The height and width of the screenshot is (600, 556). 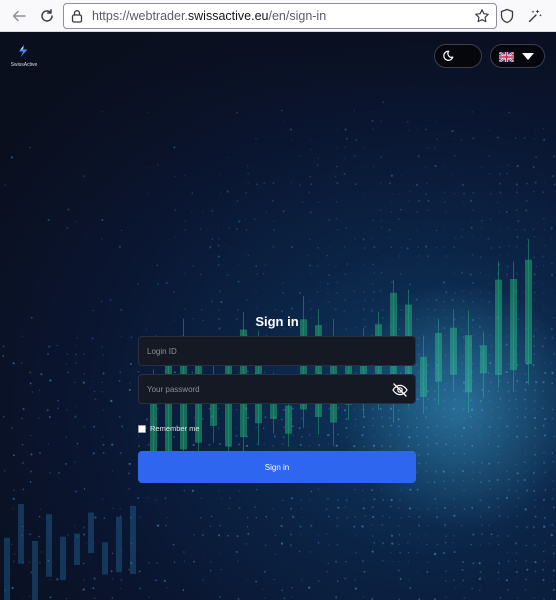 What do you see at coordinates (400, 390) in the screenshot?
I see `eye-off-icon` at bounding box center [400, 390].